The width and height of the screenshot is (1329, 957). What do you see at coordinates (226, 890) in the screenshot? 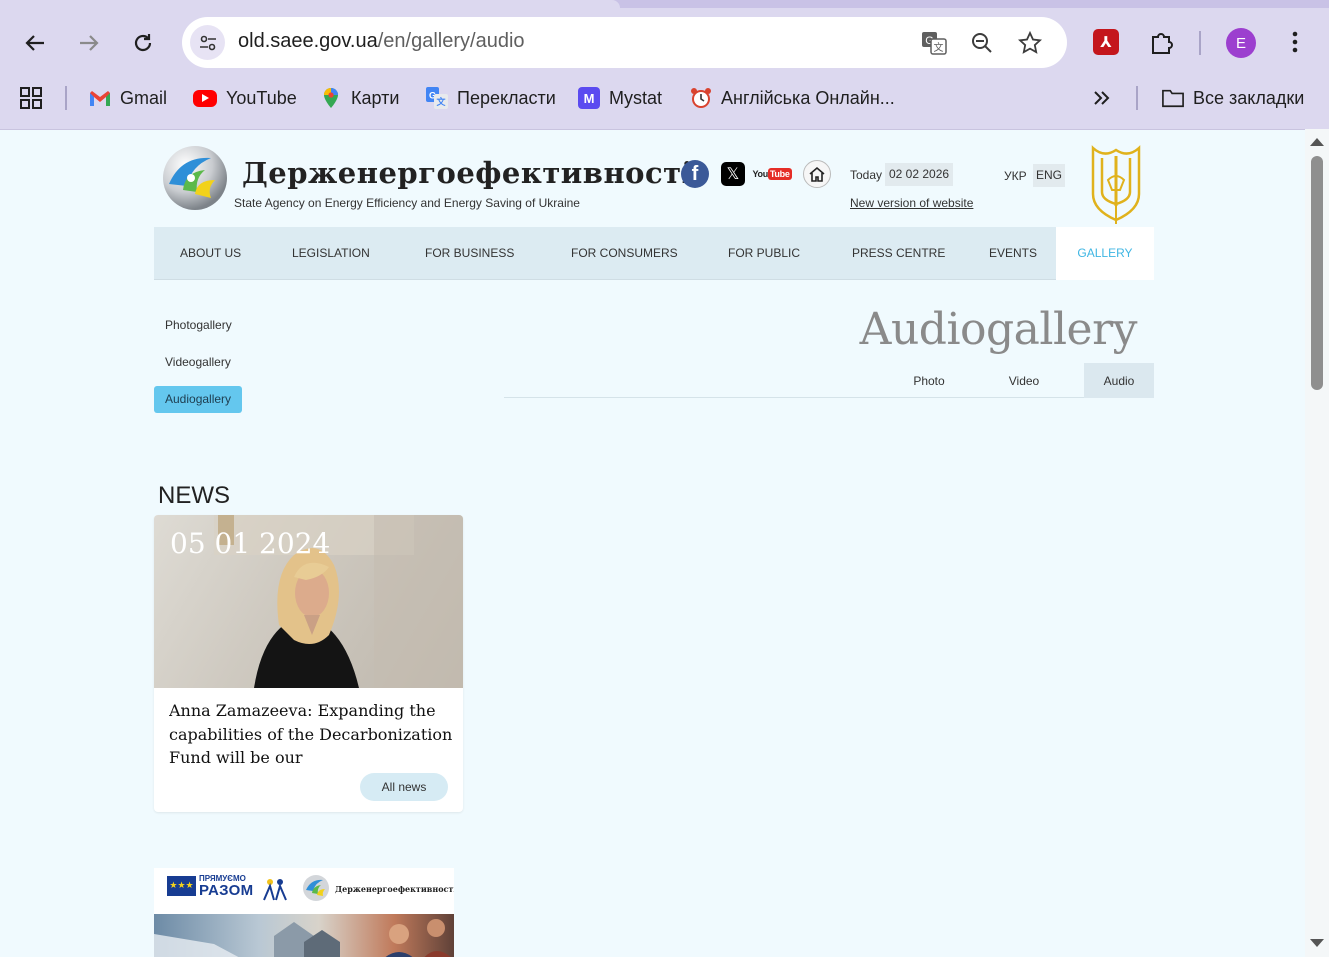
I see `banner-line2: РАЗОМ` at bounding box center [226, 890].